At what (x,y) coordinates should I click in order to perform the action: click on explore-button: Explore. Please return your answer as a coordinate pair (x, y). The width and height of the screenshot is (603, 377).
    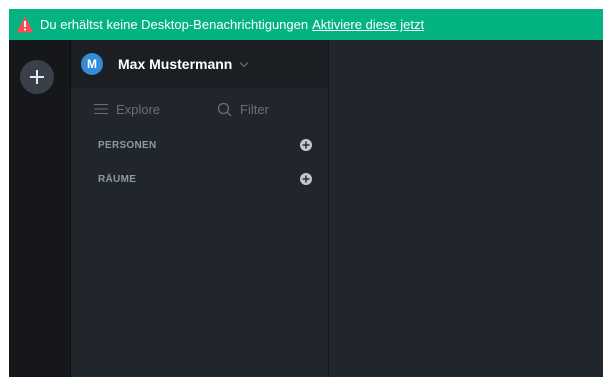
    Looking at the image, I should click on (127, 109).